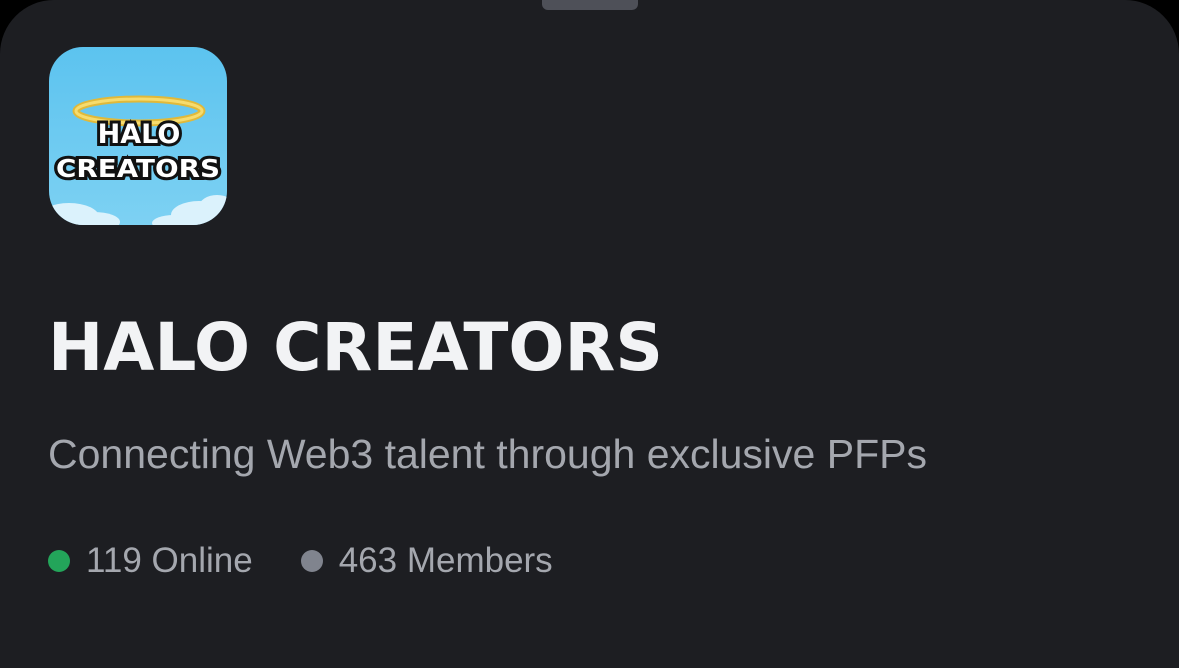 This screenshot has width=1179, height=668. I want to click on server-icon: HALO CREATORS, so click(138, 136).